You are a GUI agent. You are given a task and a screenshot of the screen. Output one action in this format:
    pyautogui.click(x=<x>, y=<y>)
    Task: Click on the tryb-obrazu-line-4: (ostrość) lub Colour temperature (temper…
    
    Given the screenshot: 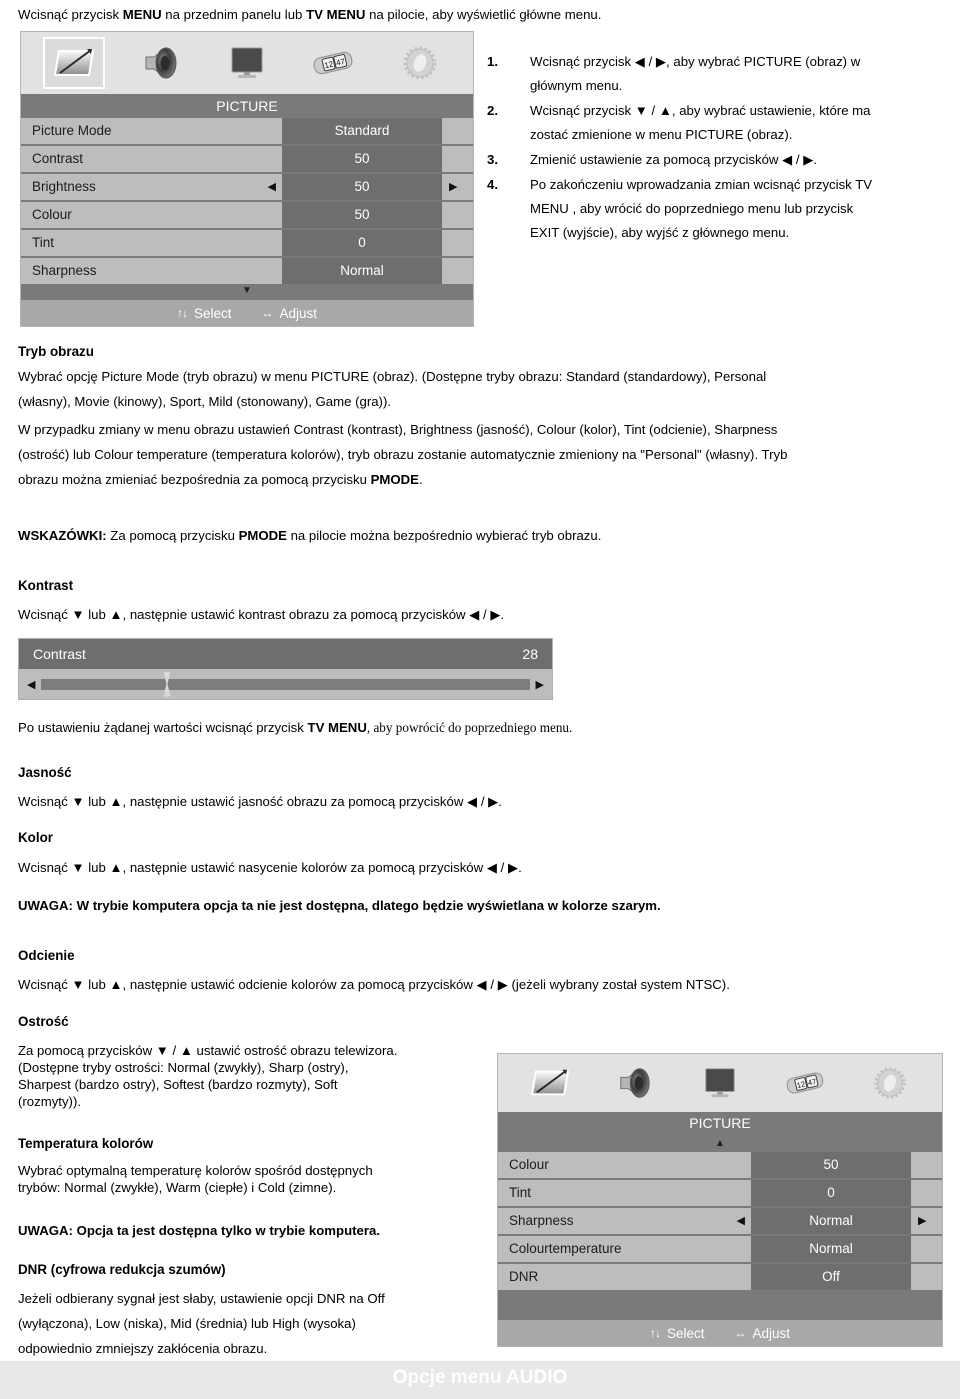 What is the action you would take?
    pyautogui.click(x=403, y=454)
    